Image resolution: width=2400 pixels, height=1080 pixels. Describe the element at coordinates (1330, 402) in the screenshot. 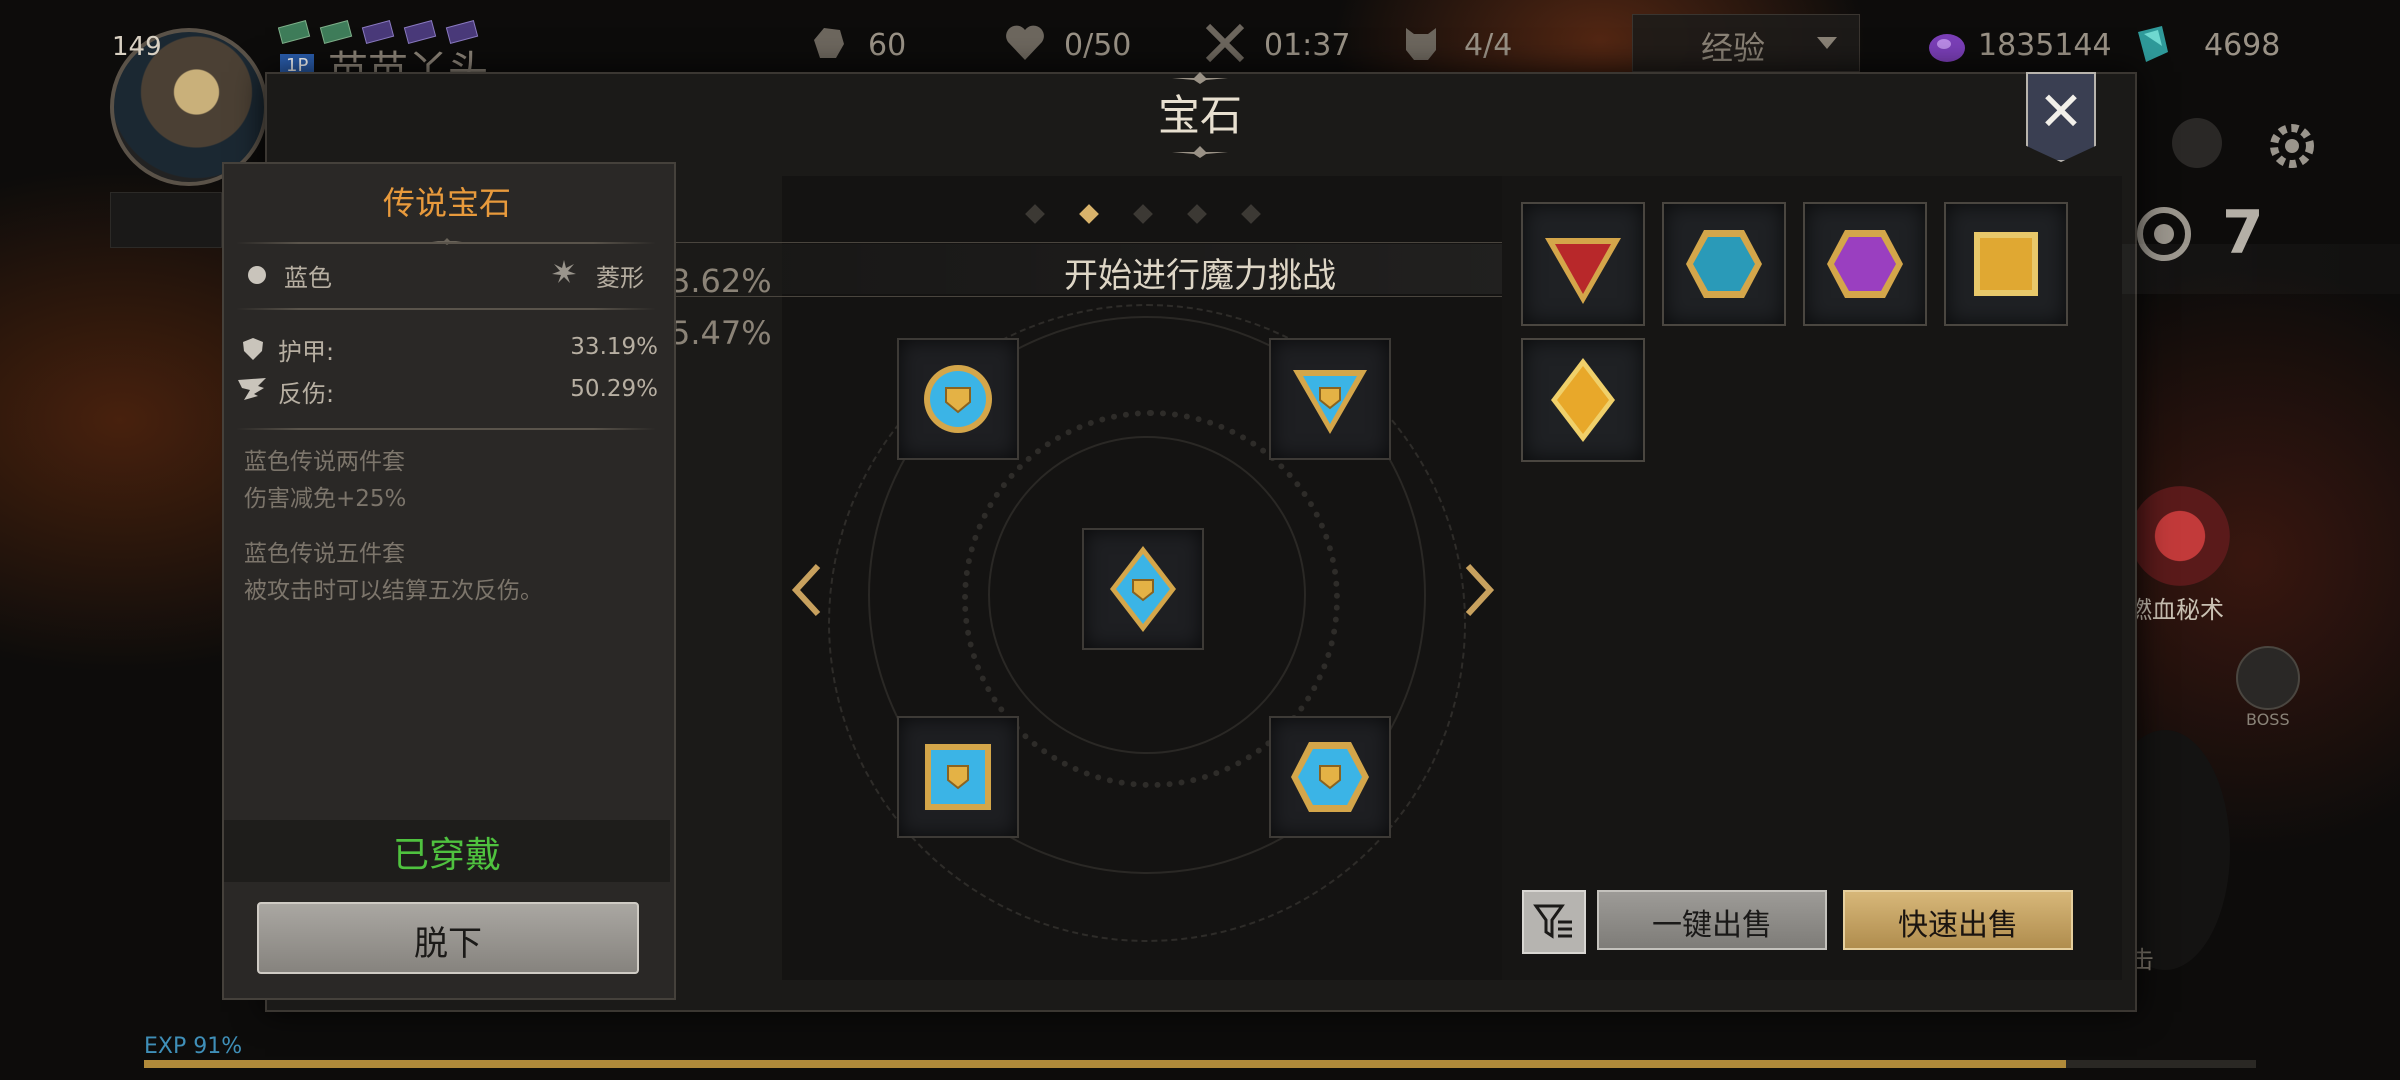

I see `blue-triangle-gem-icon` at that location.